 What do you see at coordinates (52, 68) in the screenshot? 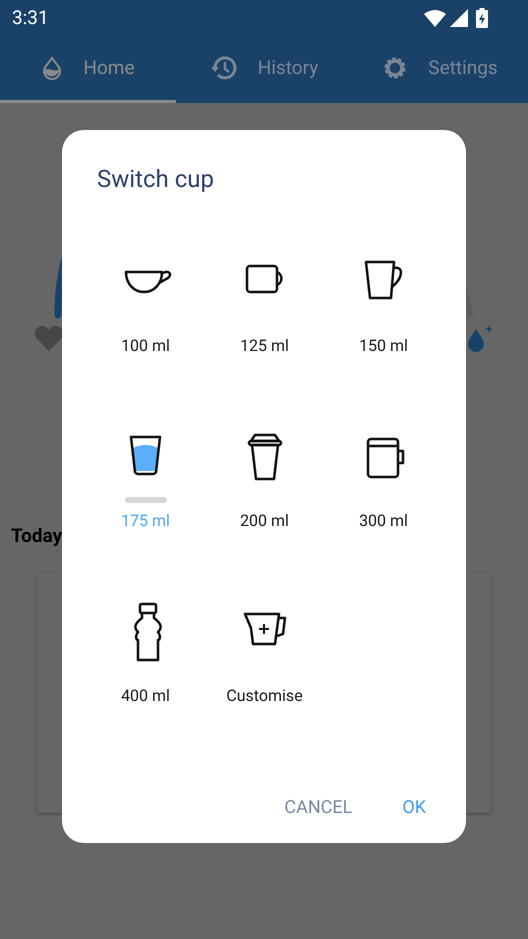
I see `water-drop-icon` at bounding box center [52, 68].